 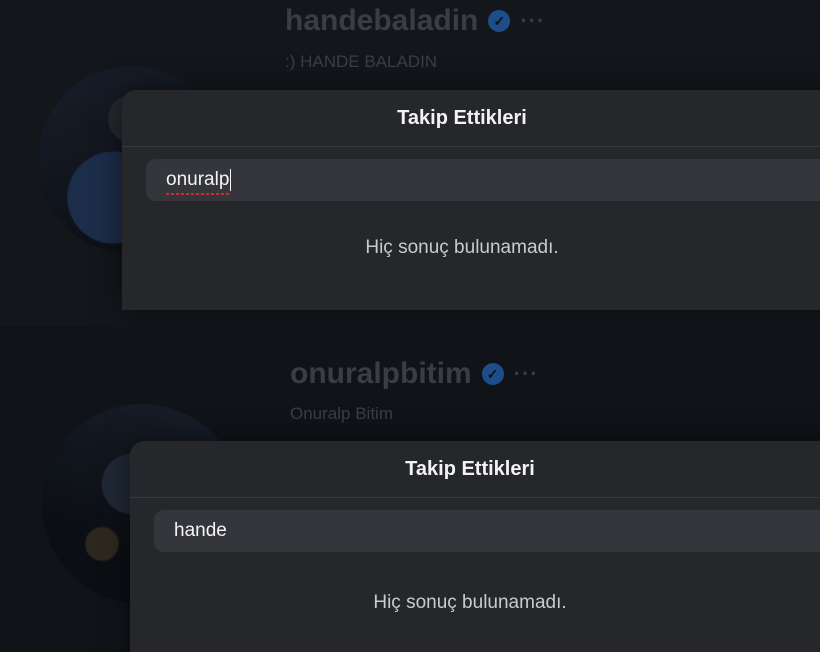 I want to click on profile-username-row: onuralpbitim ✓ ···, so click(x=414, y=374).